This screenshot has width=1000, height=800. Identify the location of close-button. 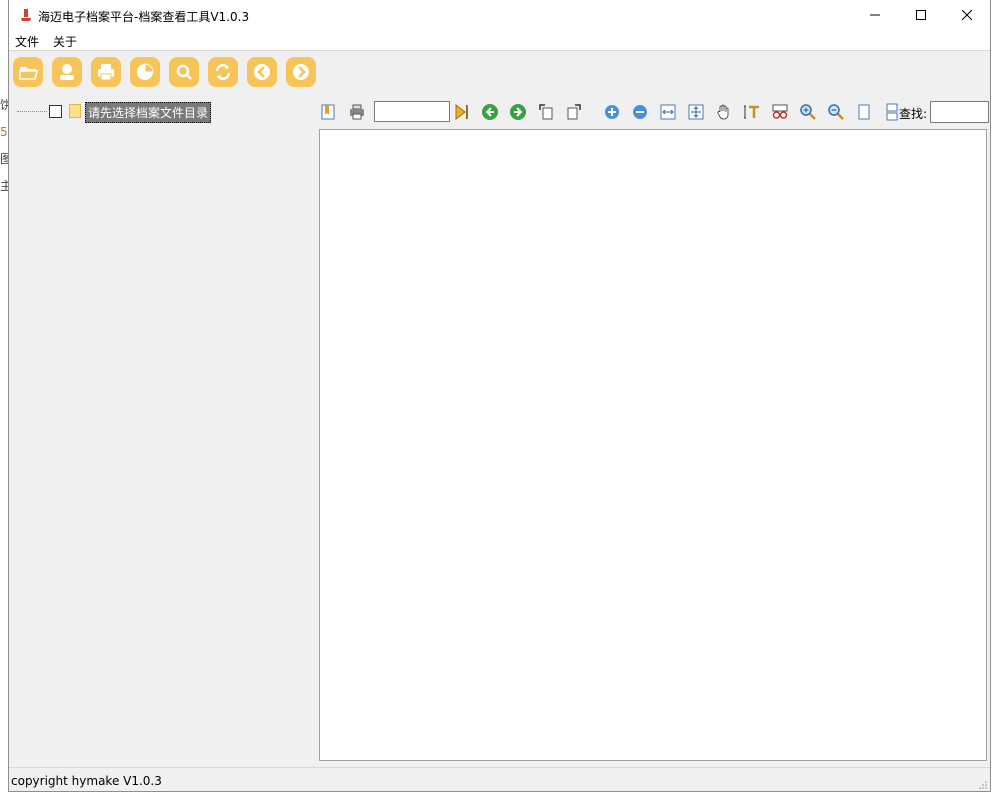
(967, 15).